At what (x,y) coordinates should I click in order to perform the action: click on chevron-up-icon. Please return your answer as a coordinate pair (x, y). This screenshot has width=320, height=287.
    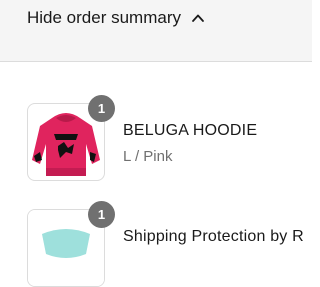
    Looking at the image, I should click on (198, 18).